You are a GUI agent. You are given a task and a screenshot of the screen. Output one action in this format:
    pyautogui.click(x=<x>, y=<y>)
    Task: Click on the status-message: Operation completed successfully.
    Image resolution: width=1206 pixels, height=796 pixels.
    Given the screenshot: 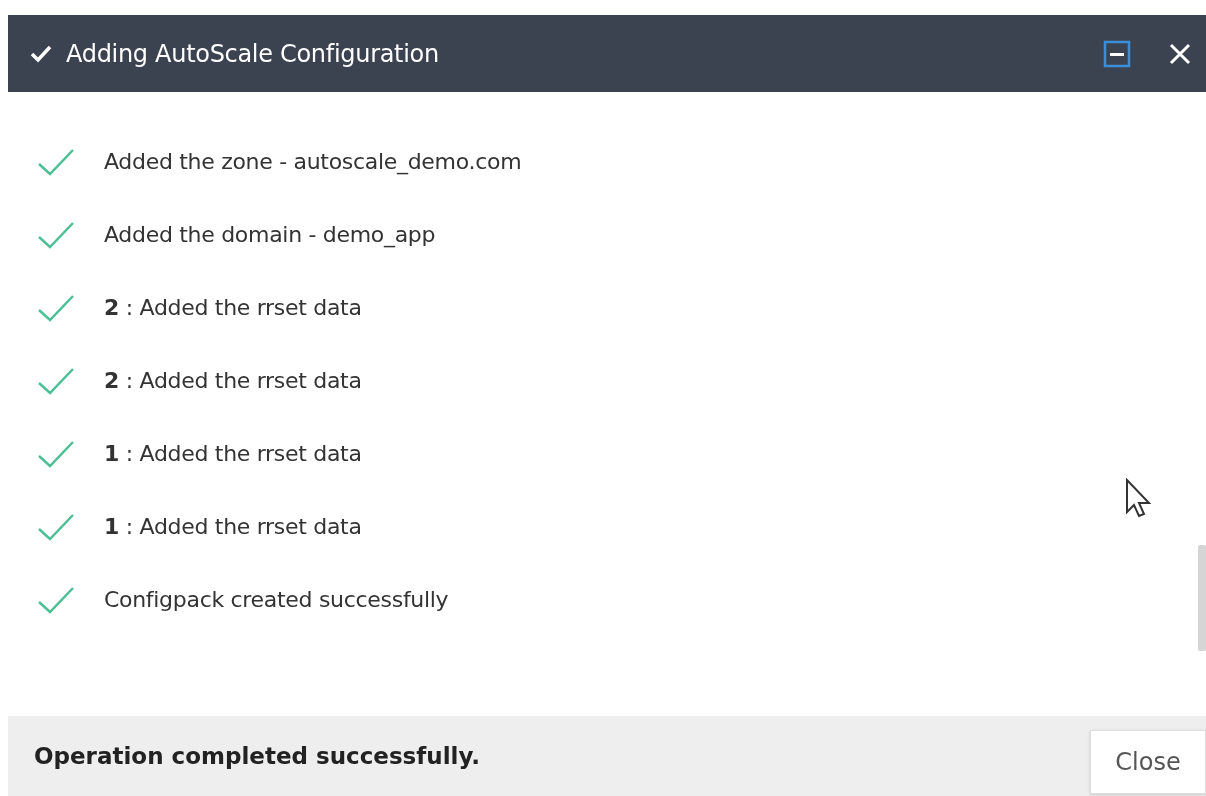 What is the action you would take?
    pyautogui.click(x=257, y=756)
    